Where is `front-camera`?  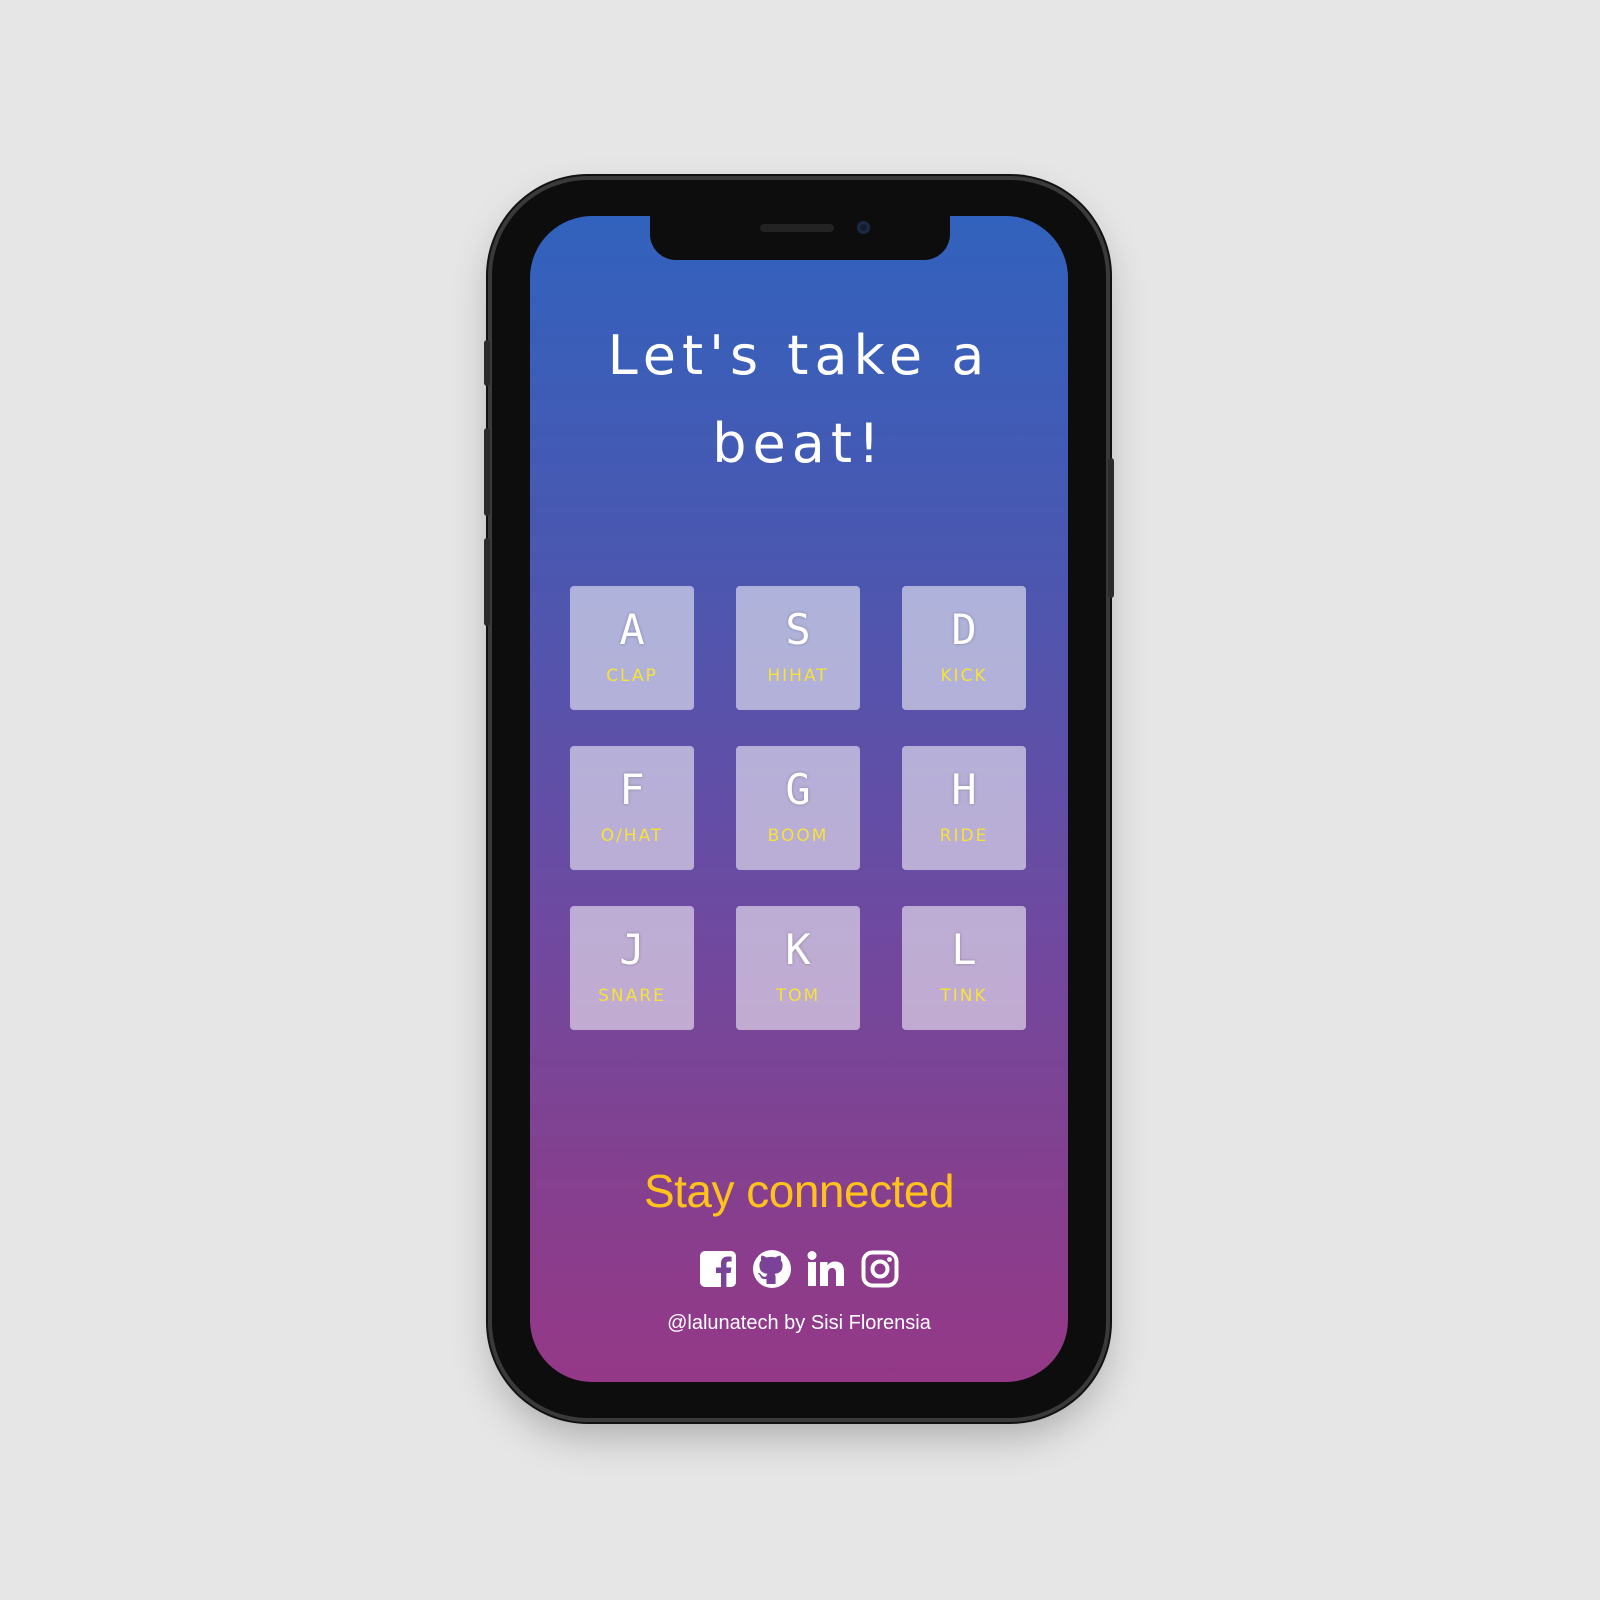
front-camera is located at coordinates (863, 227).